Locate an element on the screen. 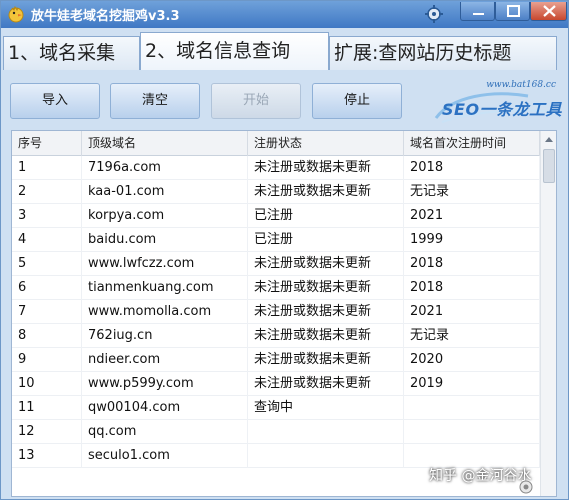  cell-domain: qq.com is located at coordinates (165, 432).